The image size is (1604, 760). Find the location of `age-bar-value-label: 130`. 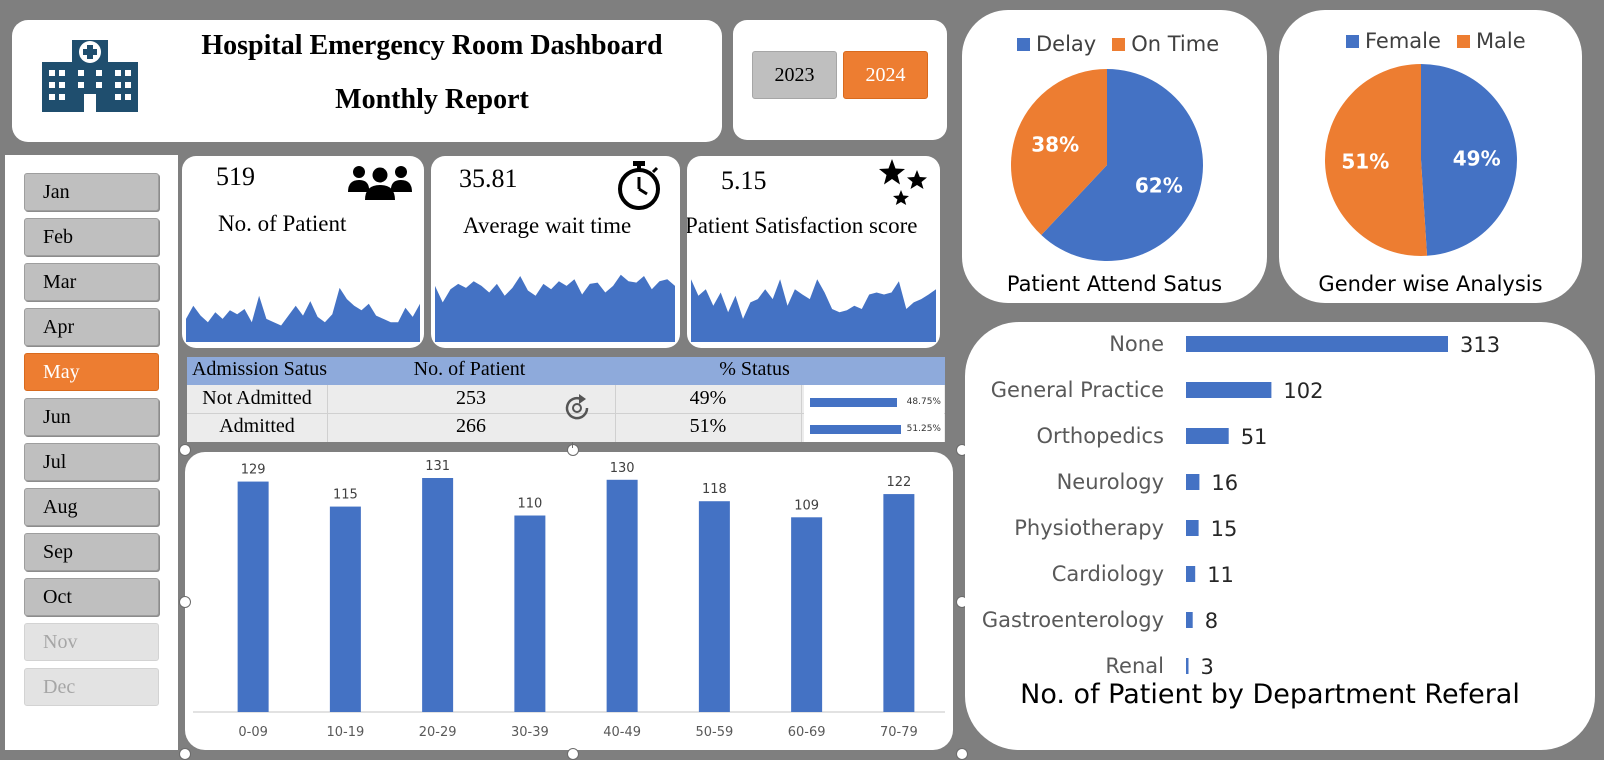

age-bar-value-label: 130 is located at coordinates (622, 468).